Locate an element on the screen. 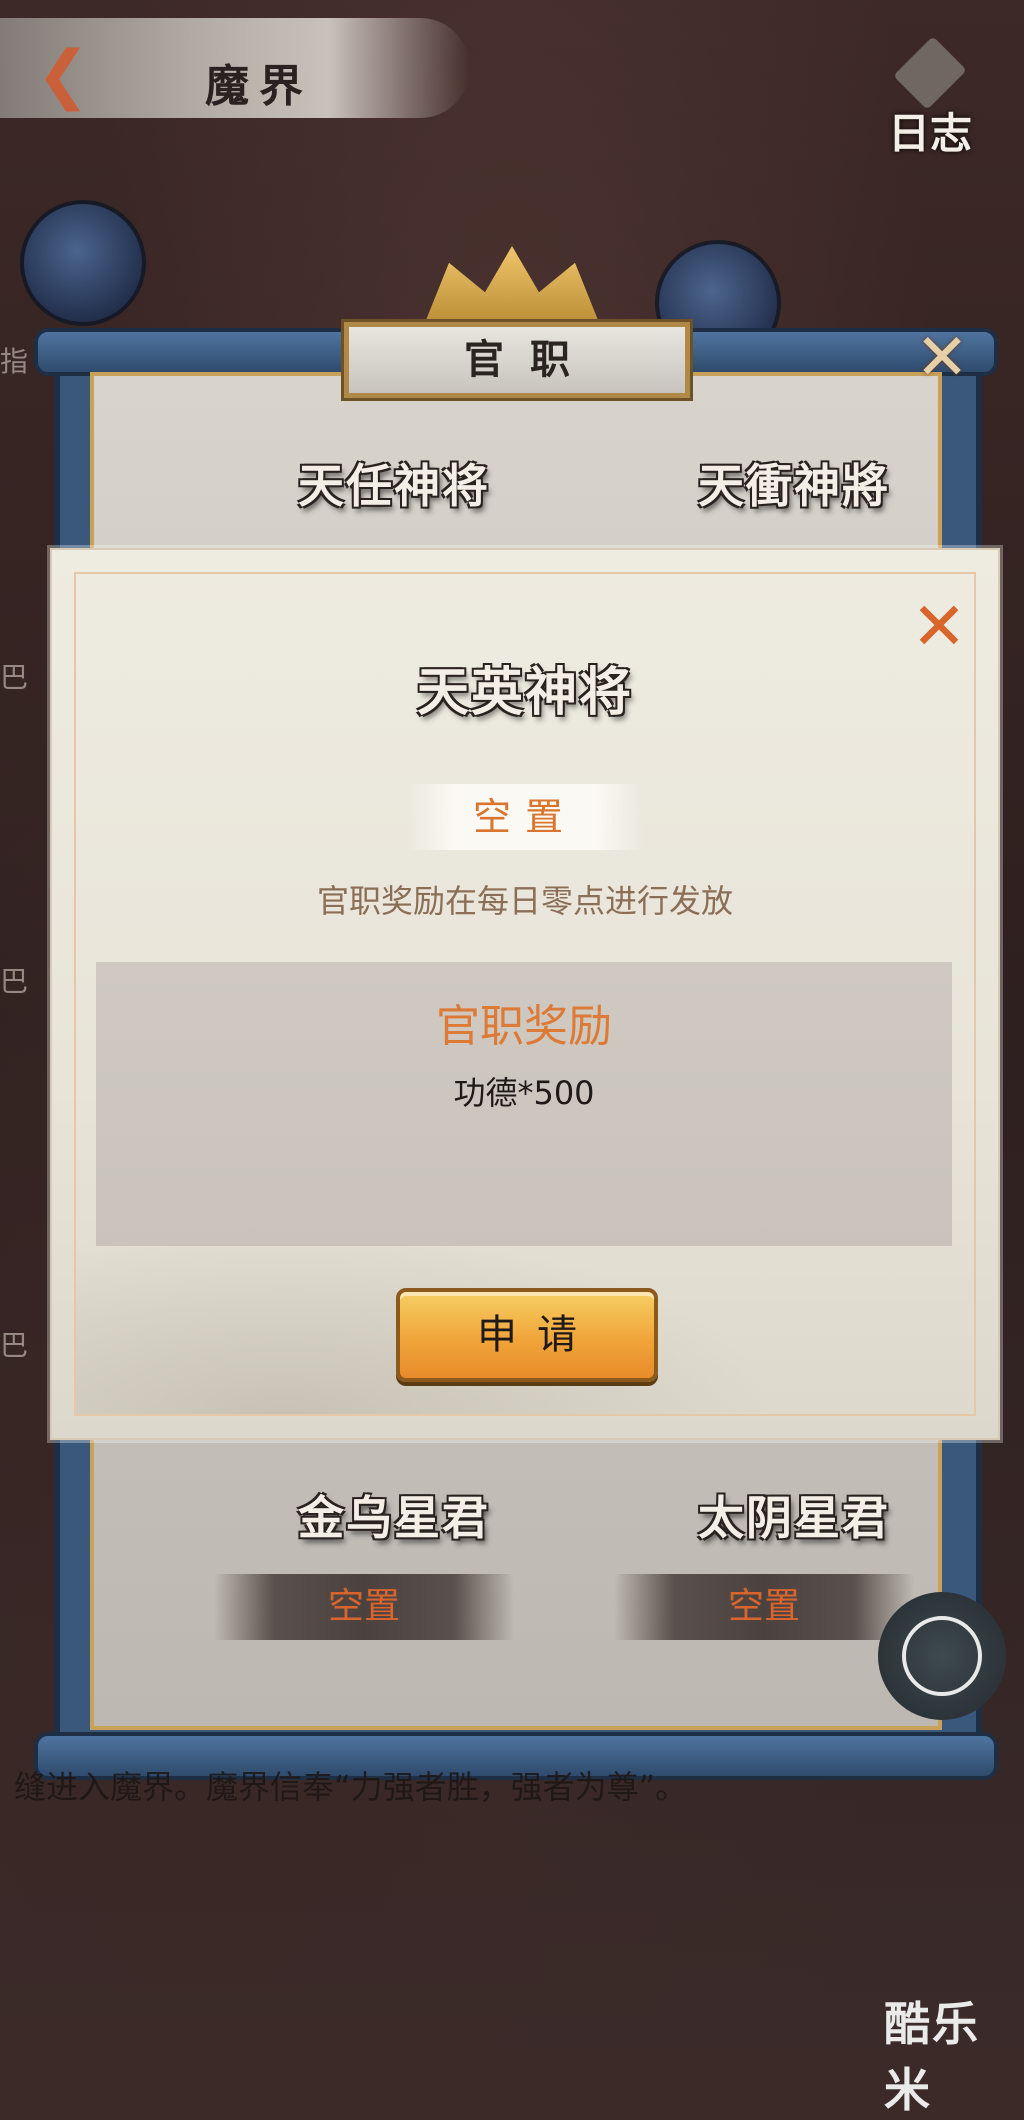 The height and width of the screenshot is (2120, 1024). back-arrow-icon: ❮ is located at coordinates (63, 75).